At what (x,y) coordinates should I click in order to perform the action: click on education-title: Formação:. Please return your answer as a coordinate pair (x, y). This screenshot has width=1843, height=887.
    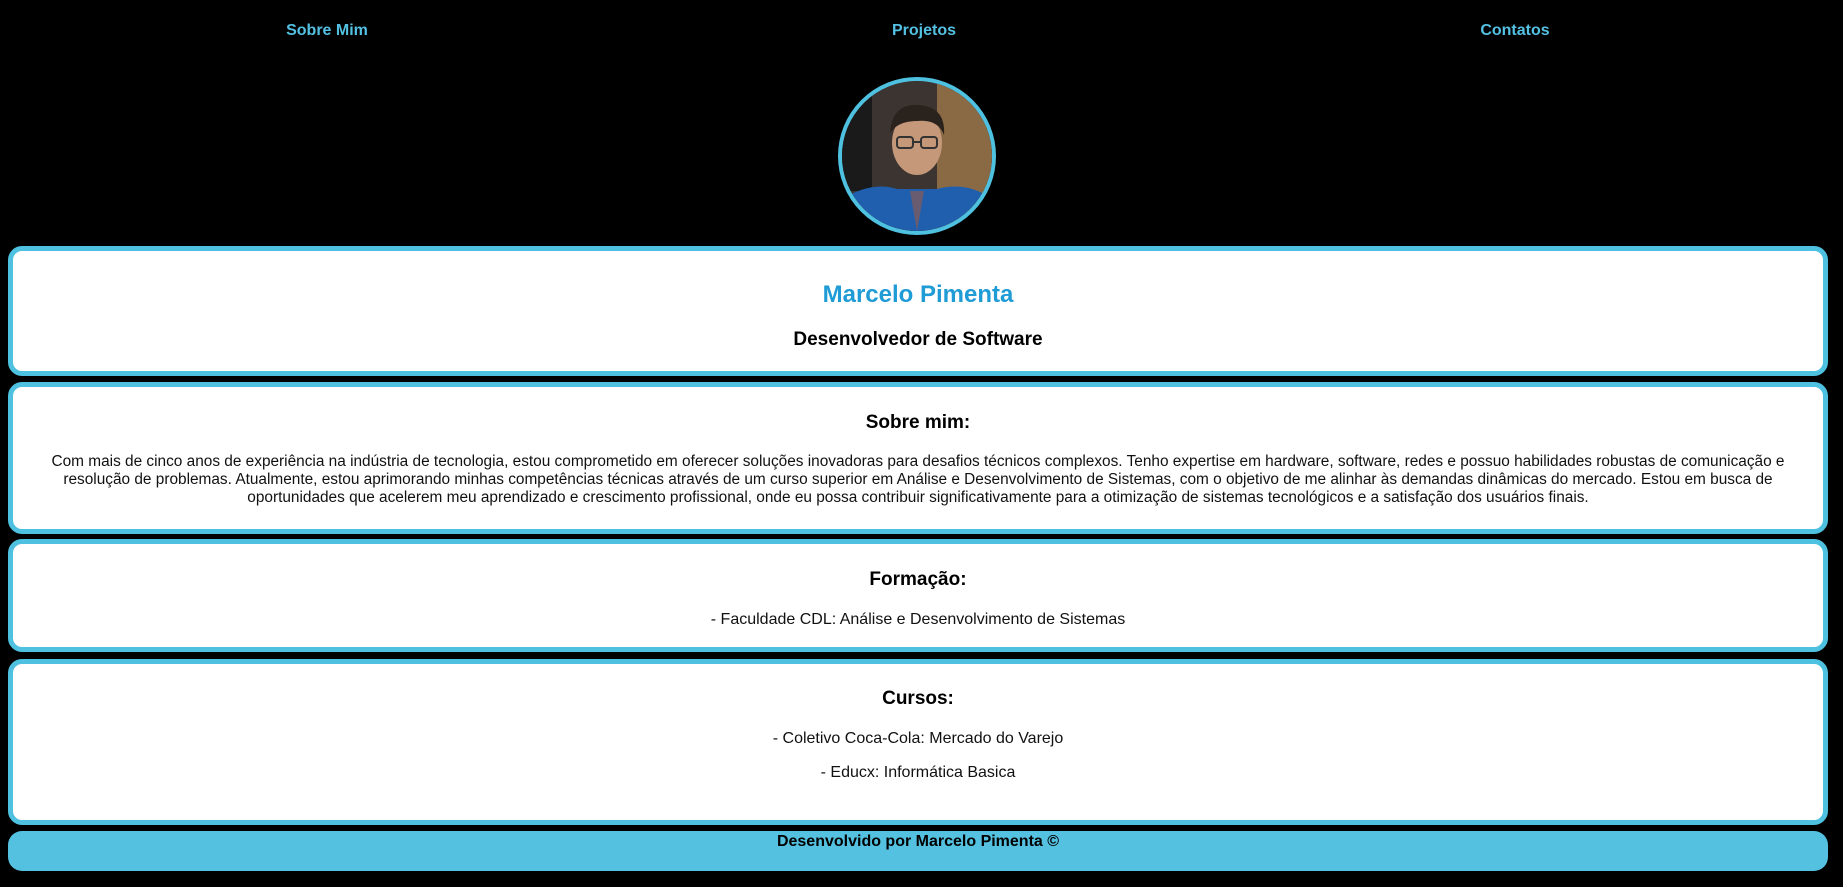
    Looking at the image, I should click on (918, 579).